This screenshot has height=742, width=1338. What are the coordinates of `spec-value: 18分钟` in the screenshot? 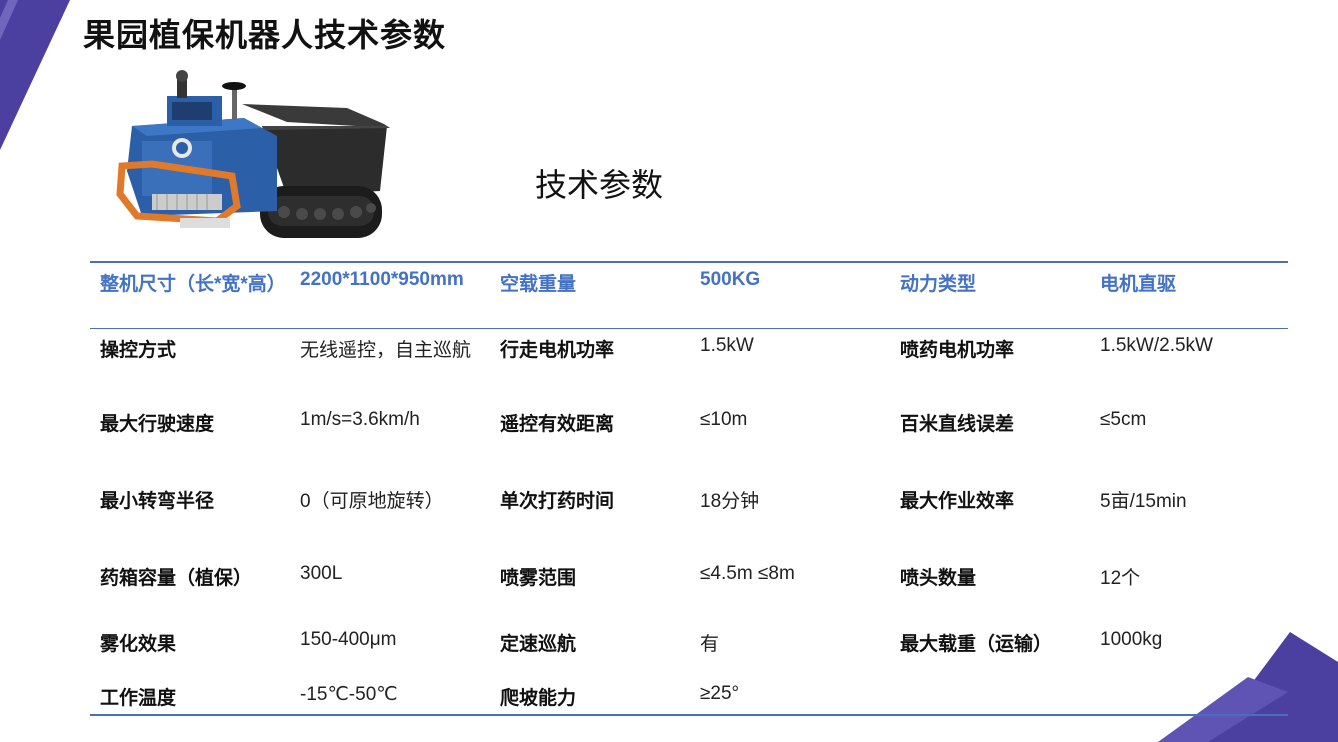 It's located at (730, 501).